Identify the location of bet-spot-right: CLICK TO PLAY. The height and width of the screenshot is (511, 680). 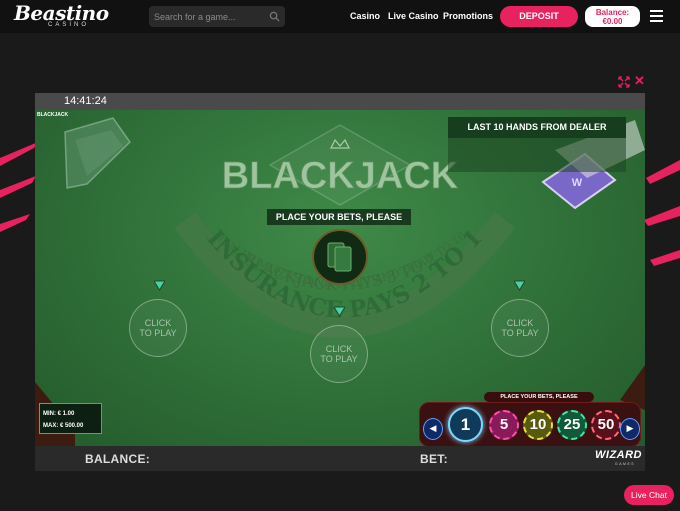
(520, 328).